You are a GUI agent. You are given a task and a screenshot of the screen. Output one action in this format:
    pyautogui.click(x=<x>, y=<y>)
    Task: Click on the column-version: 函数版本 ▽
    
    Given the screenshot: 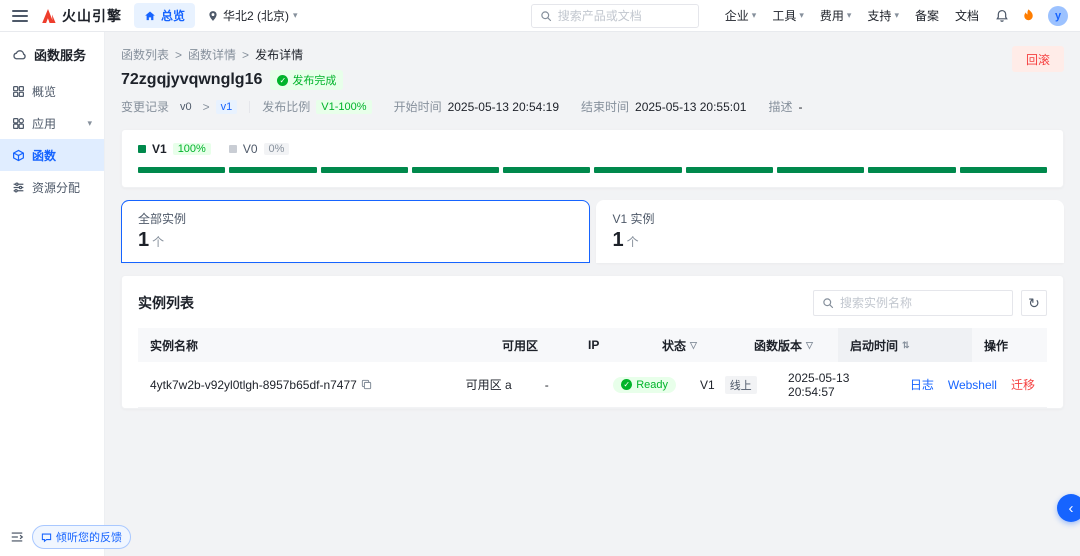 What is the action you would take?
    pyautogui.click(x=790, y=345)
    